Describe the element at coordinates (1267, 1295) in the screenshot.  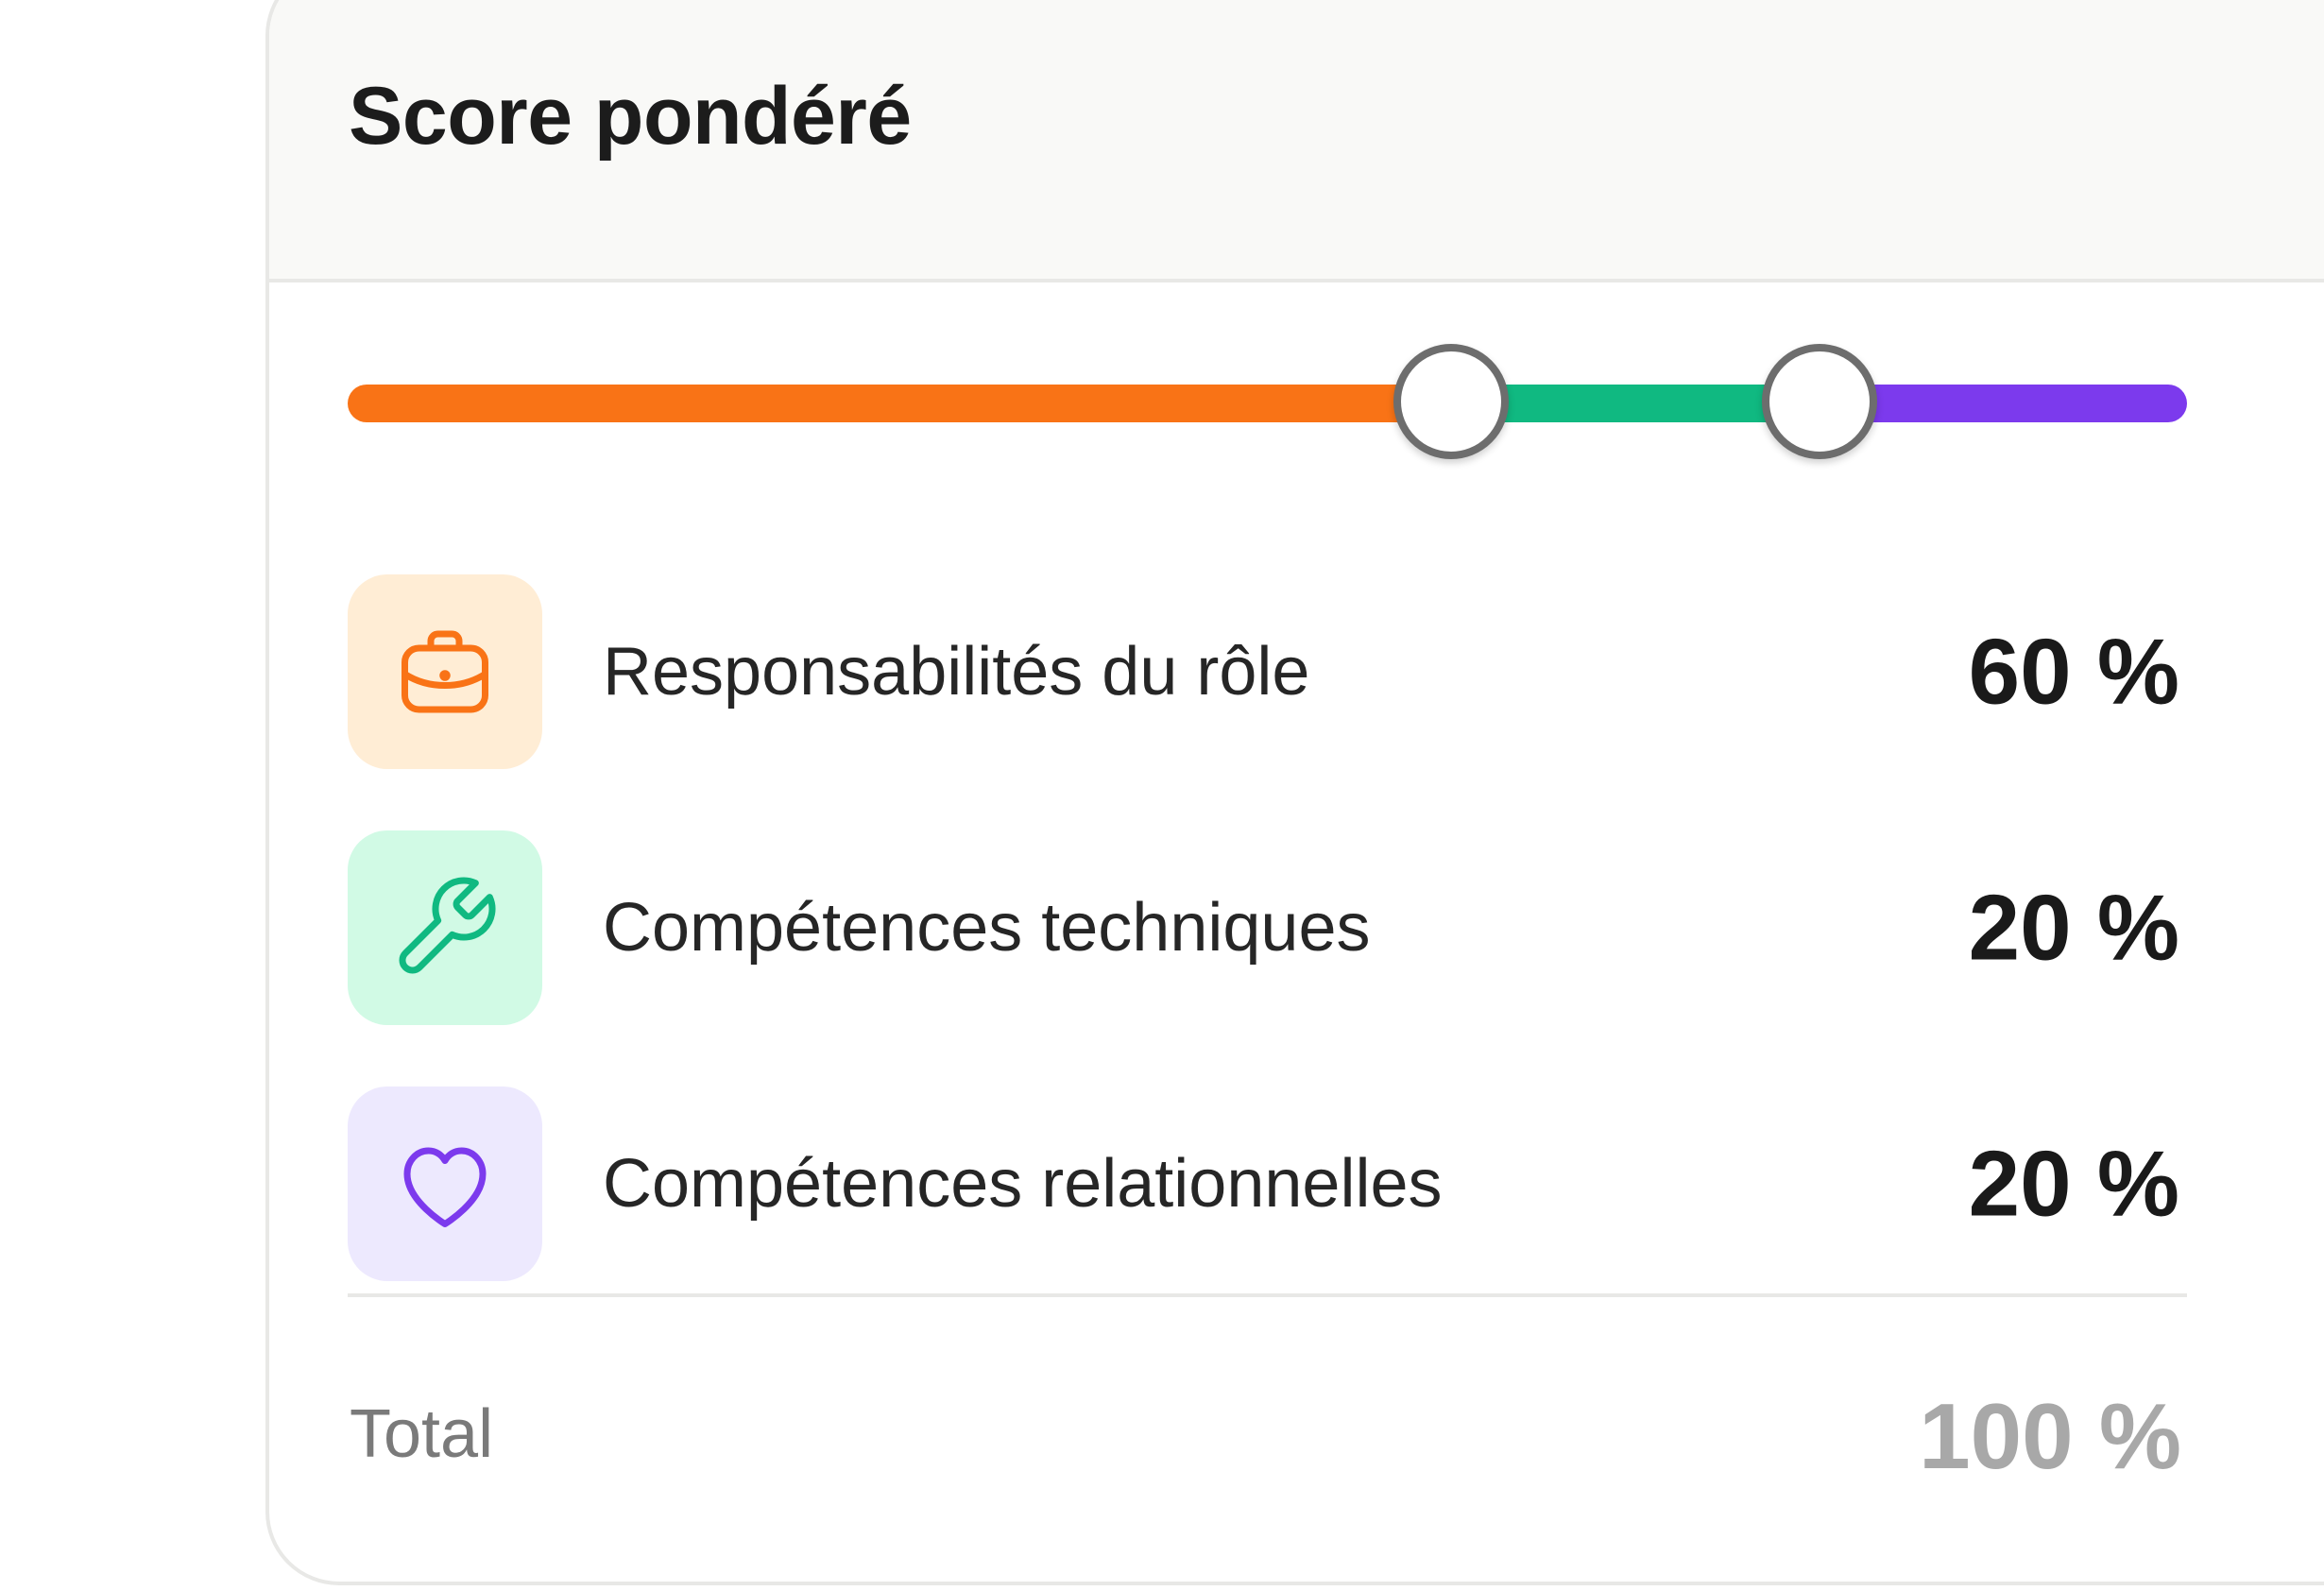
I see `total-divider` at that location.